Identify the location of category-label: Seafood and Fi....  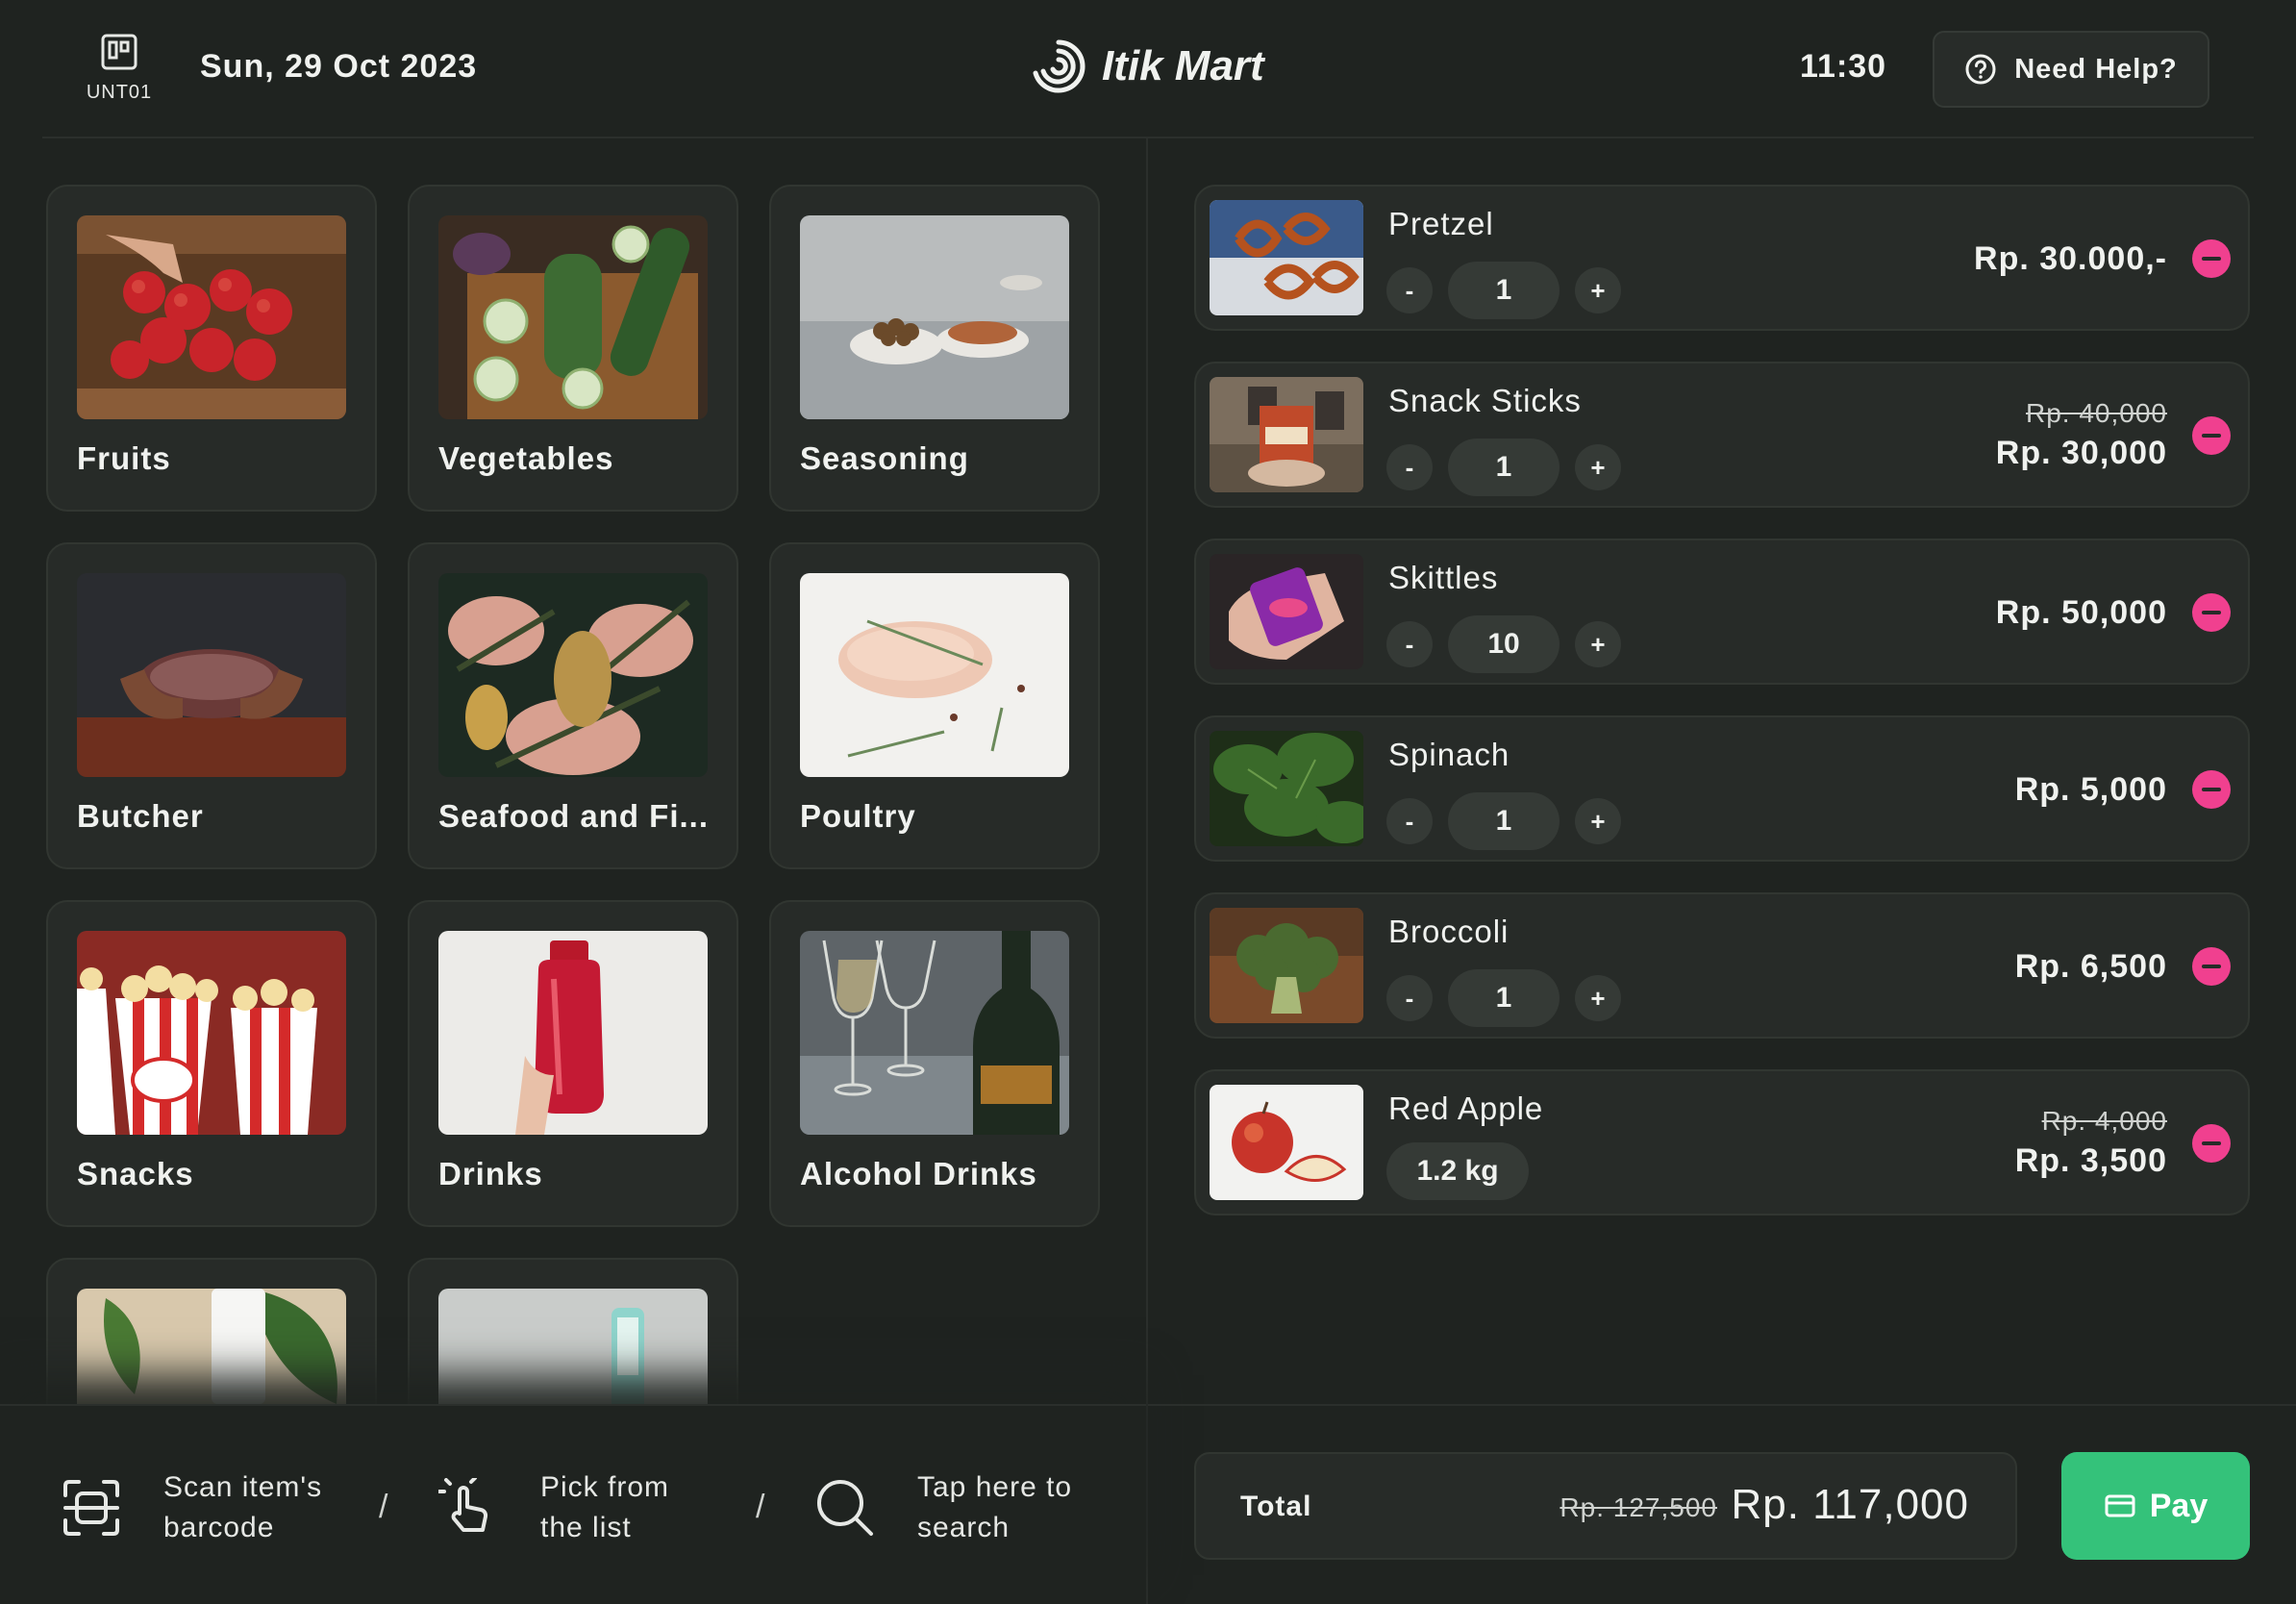
(574, 816).